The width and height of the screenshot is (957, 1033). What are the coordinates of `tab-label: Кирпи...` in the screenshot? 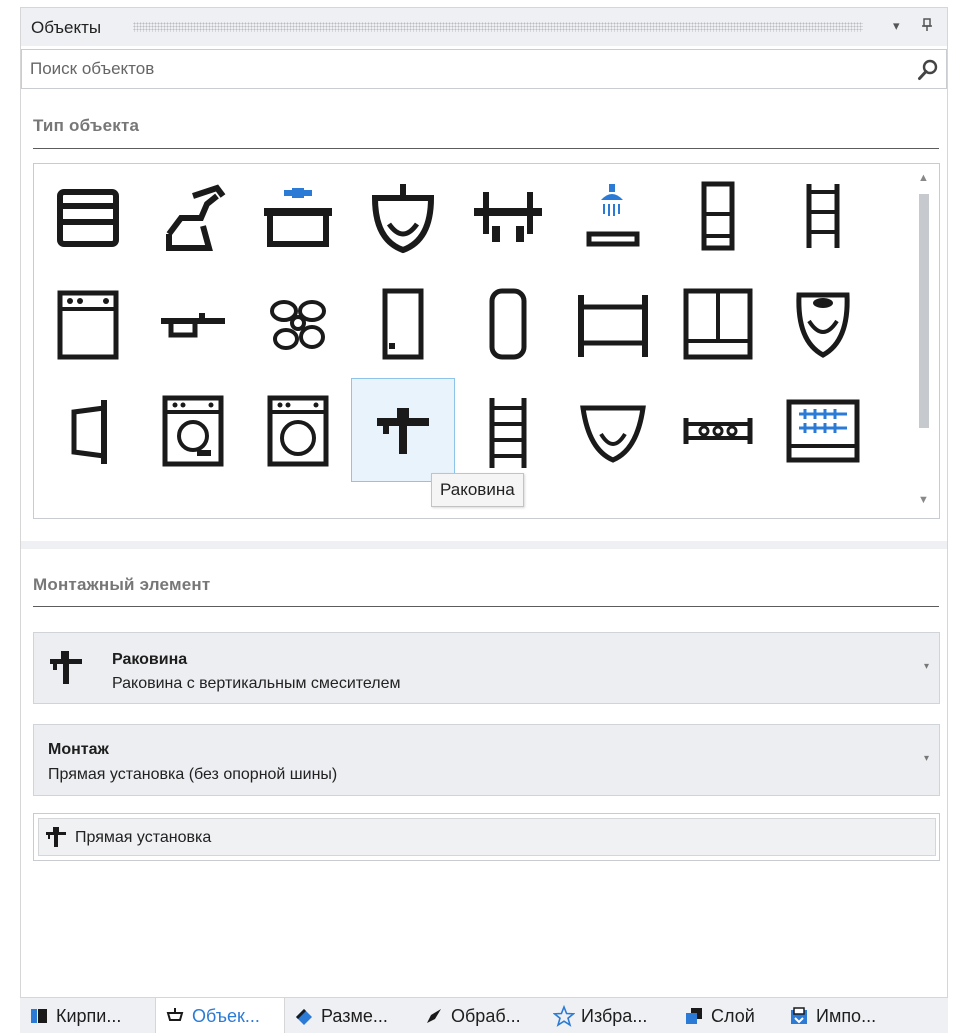 It's located at (89, 1015).